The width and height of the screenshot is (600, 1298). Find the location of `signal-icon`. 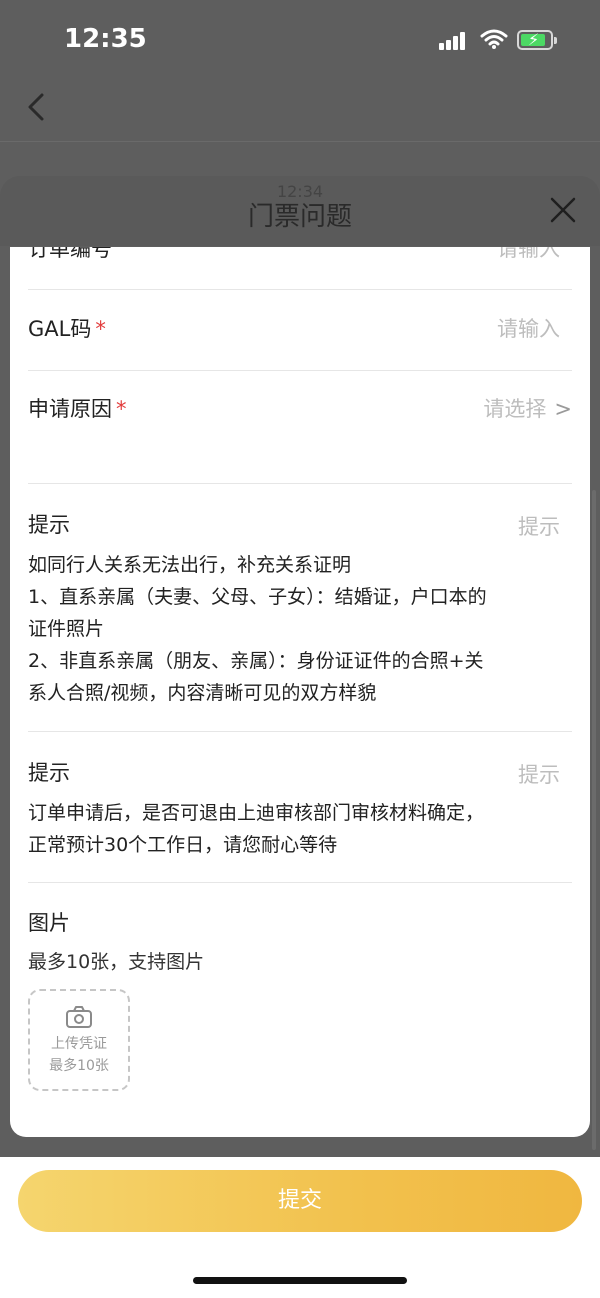

signal-icon is located at coordinates (454, 41).